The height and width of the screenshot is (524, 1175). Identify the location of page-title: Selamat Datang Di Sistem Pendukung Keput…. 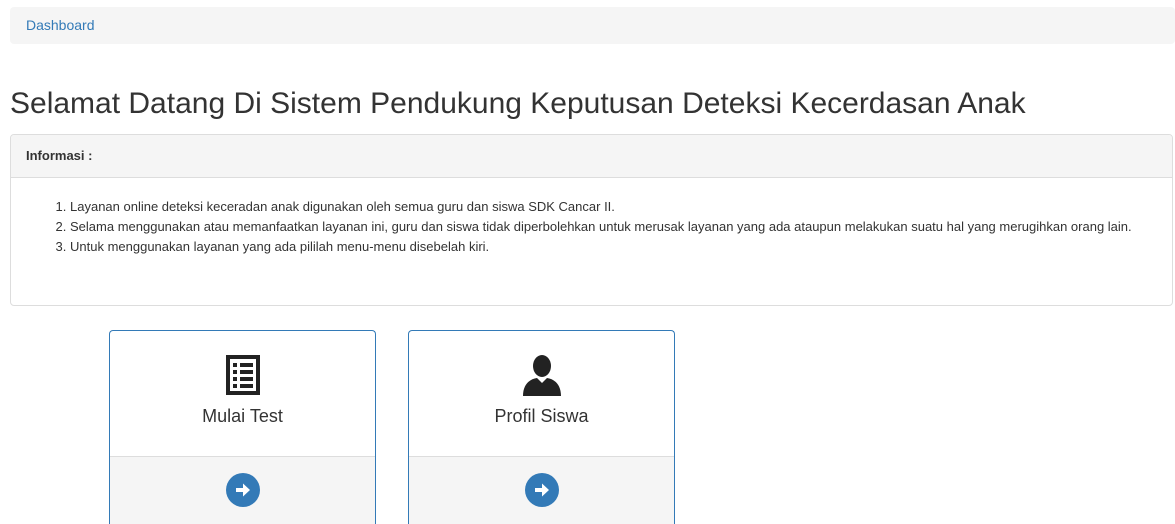
(518, 103).